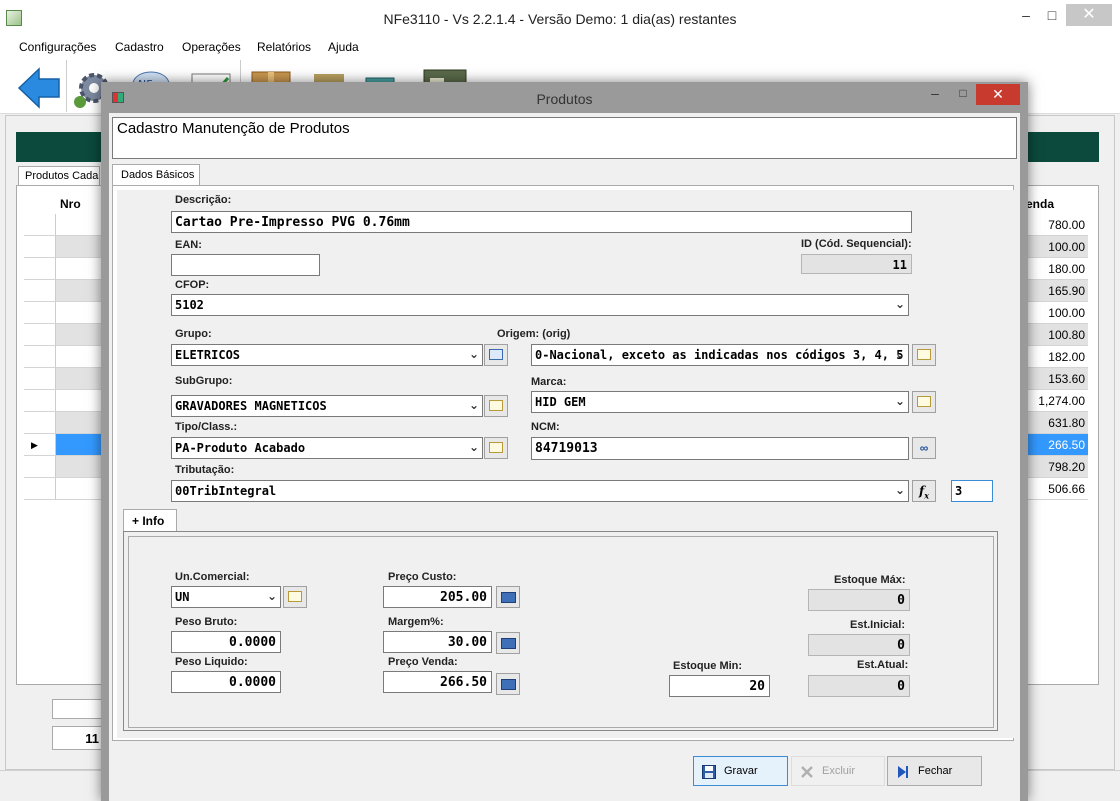 This screenshot has width=1120, height=801. What do you see at coordinates (1055, 357) in the screenshot?
I see `row-venda-value: 182.00` at bounding box center [1055, 357].